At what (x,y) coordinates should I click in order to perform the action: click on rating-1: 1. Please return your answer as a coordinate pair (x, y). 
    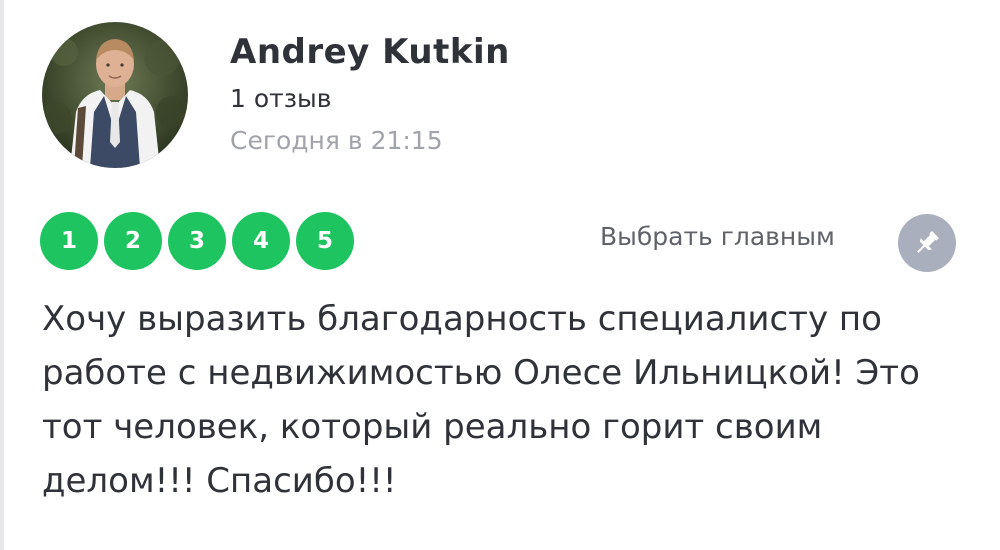
    Looking at the image, I should click on (69, 241).